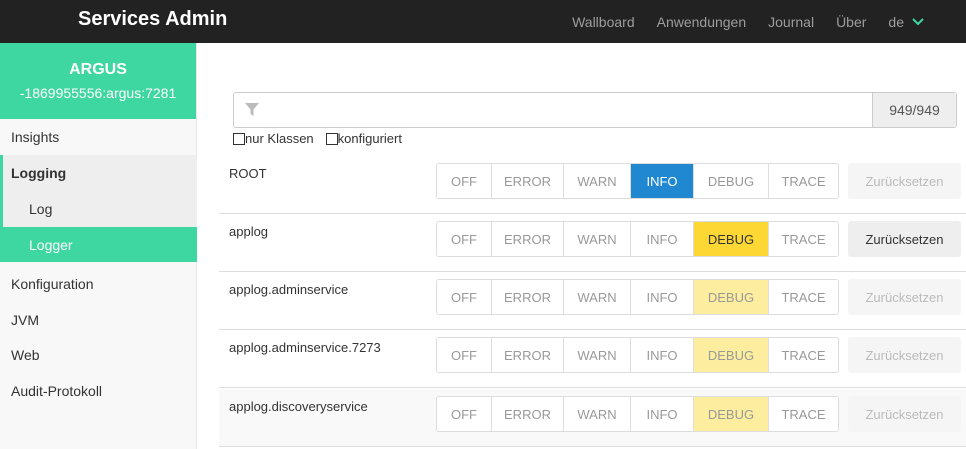  I want to click on filter-icon, so click(252, 109).